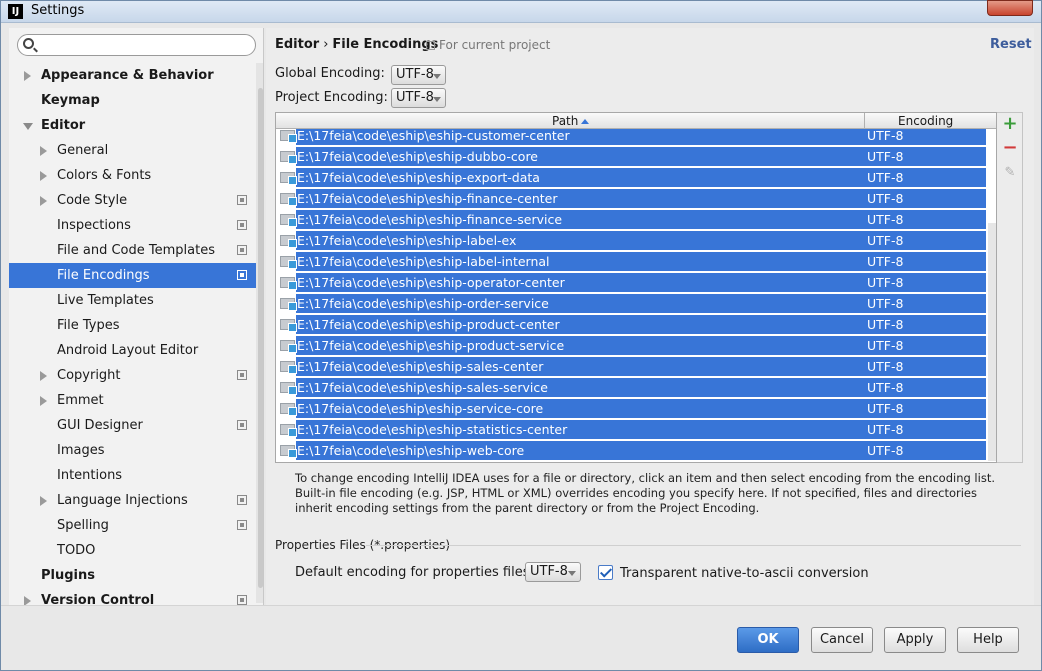 The height and width of the screenshot is (671, 1042). Describe the element at coordinates (136, 450) in the screenshot. I see `sidebar-item-images: Images` at that location.